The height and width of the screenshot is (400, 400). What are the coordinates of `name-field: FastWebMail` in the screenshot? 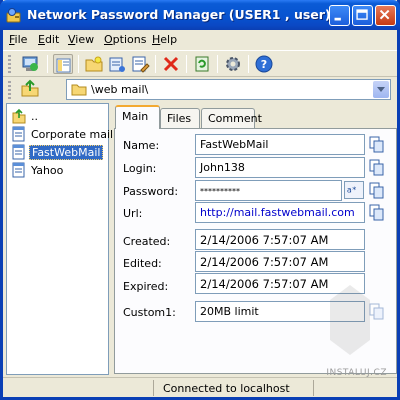 It's located at (280, 144).